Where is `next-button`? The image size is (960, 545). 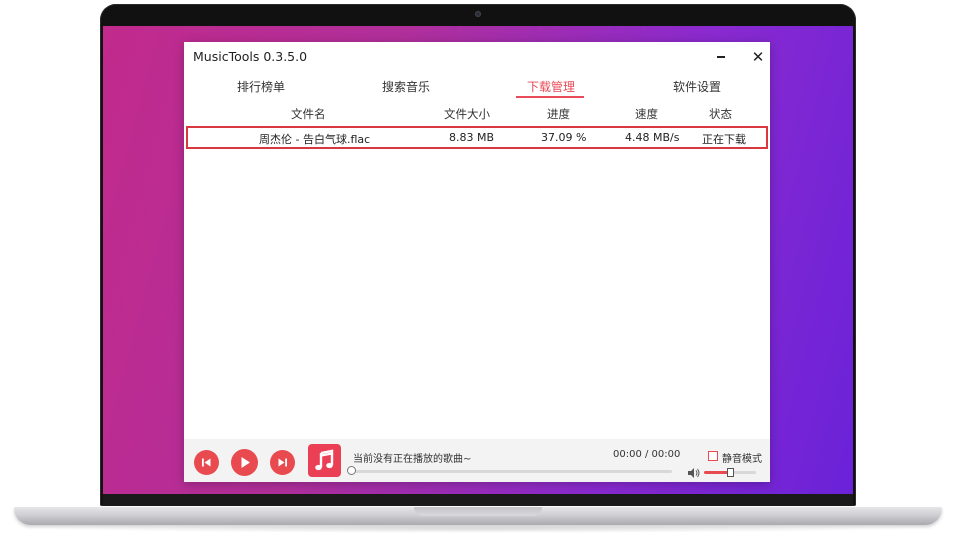
next-button is located at coordinates (282, 462).